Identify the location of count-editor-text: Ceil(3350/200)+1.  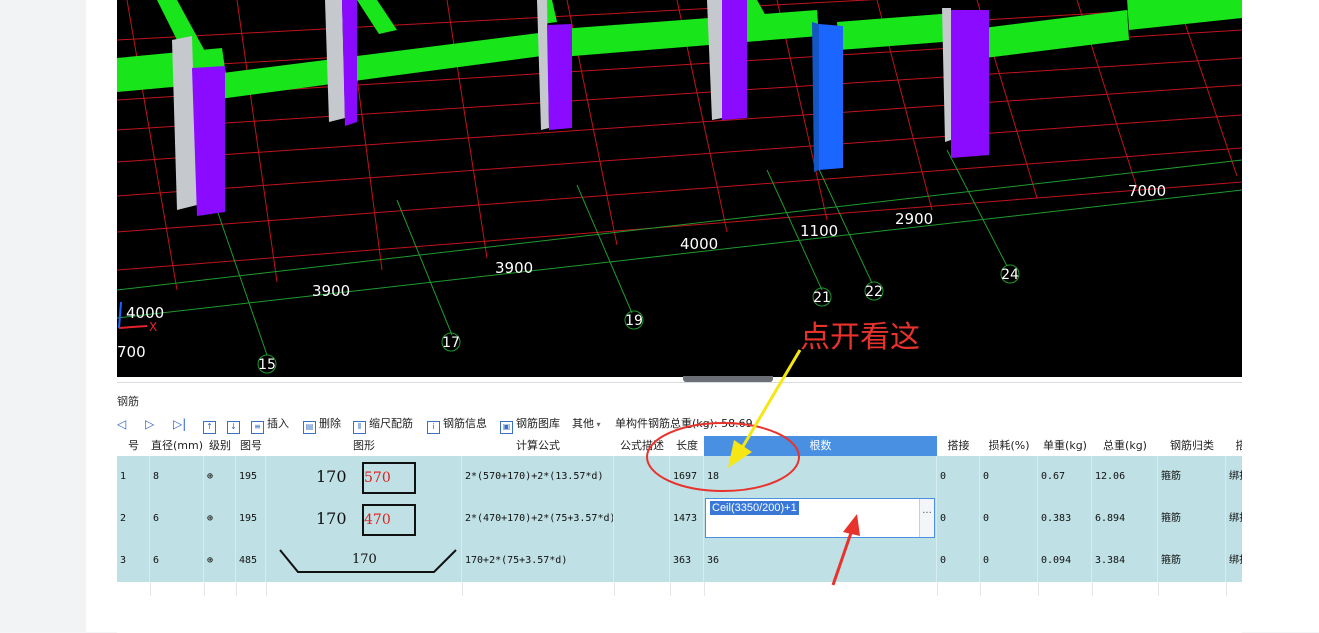
(754, 508).